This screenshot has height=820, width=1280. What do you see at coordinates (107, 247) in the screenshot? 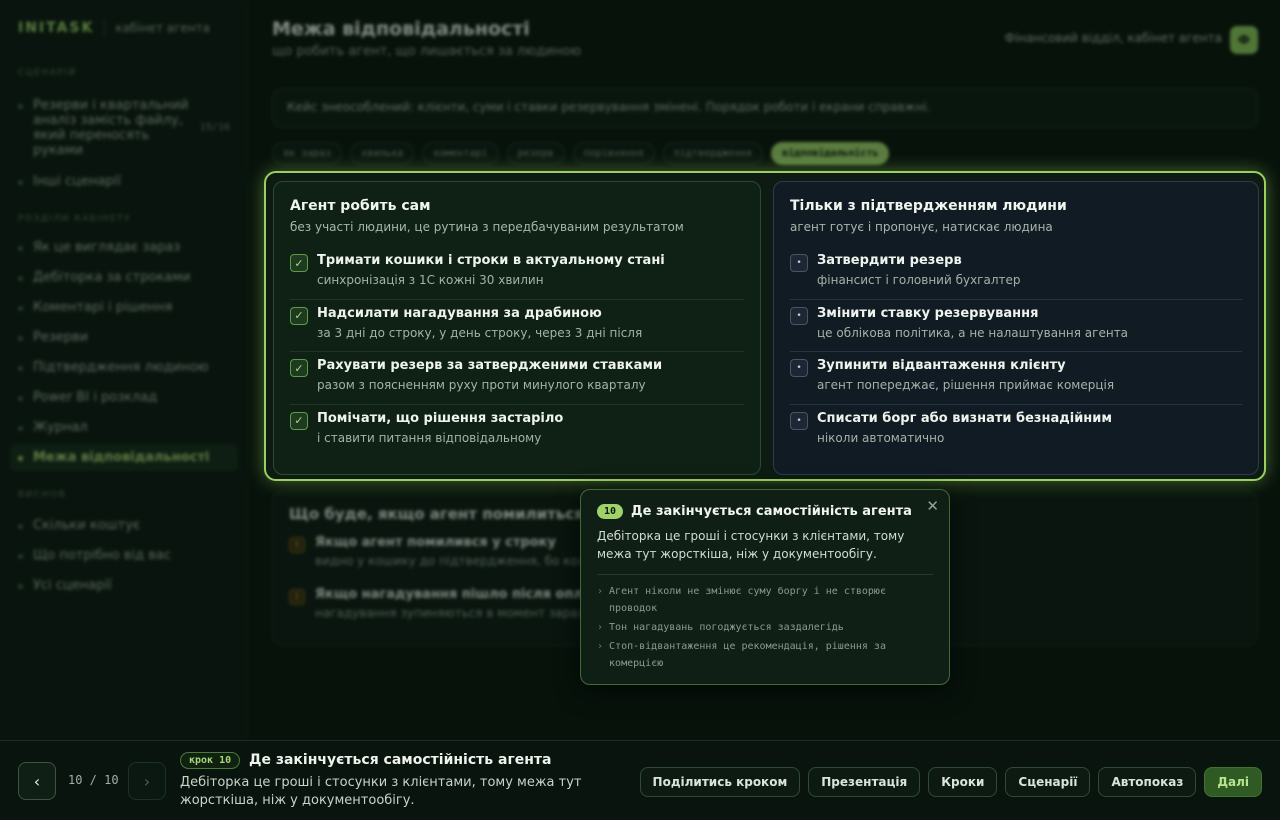
I see `sidebar-item-label: Як це виглядає зараз` at bounding box center [107, 247].